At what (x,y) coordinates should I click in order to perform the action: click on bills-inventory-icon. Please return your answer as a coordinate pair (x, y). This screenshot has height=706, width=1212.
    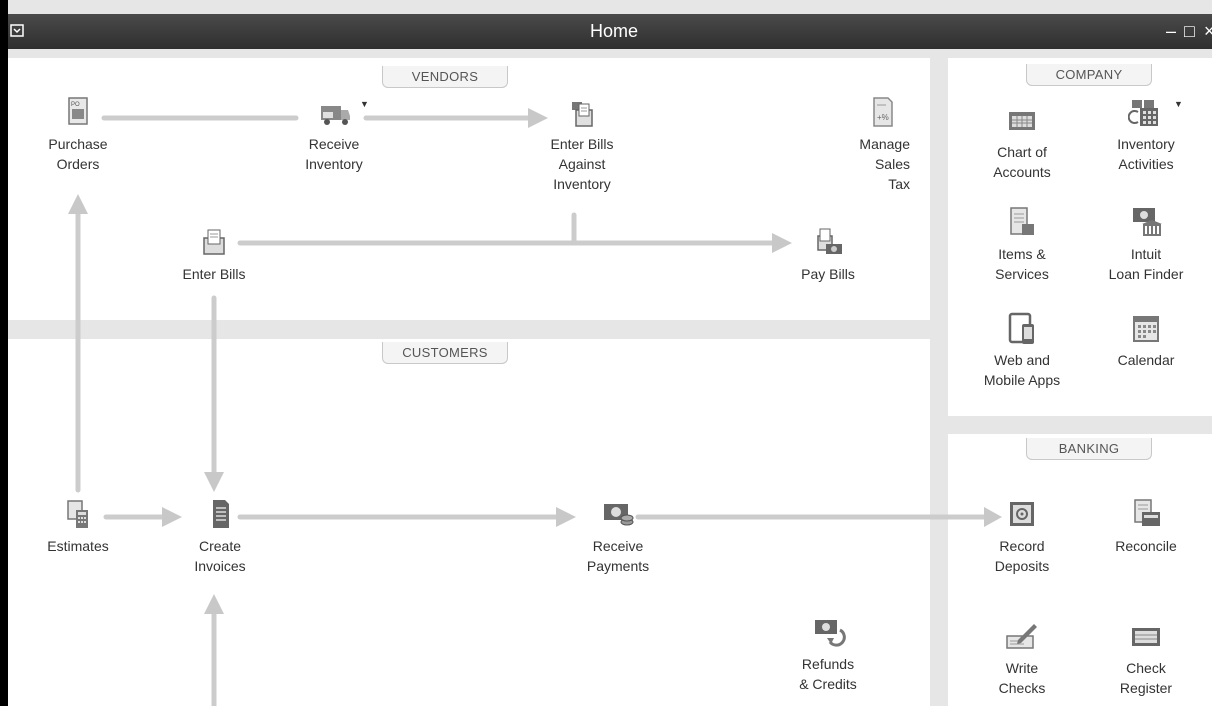
    Looking at the image, I should click on (582, 114).